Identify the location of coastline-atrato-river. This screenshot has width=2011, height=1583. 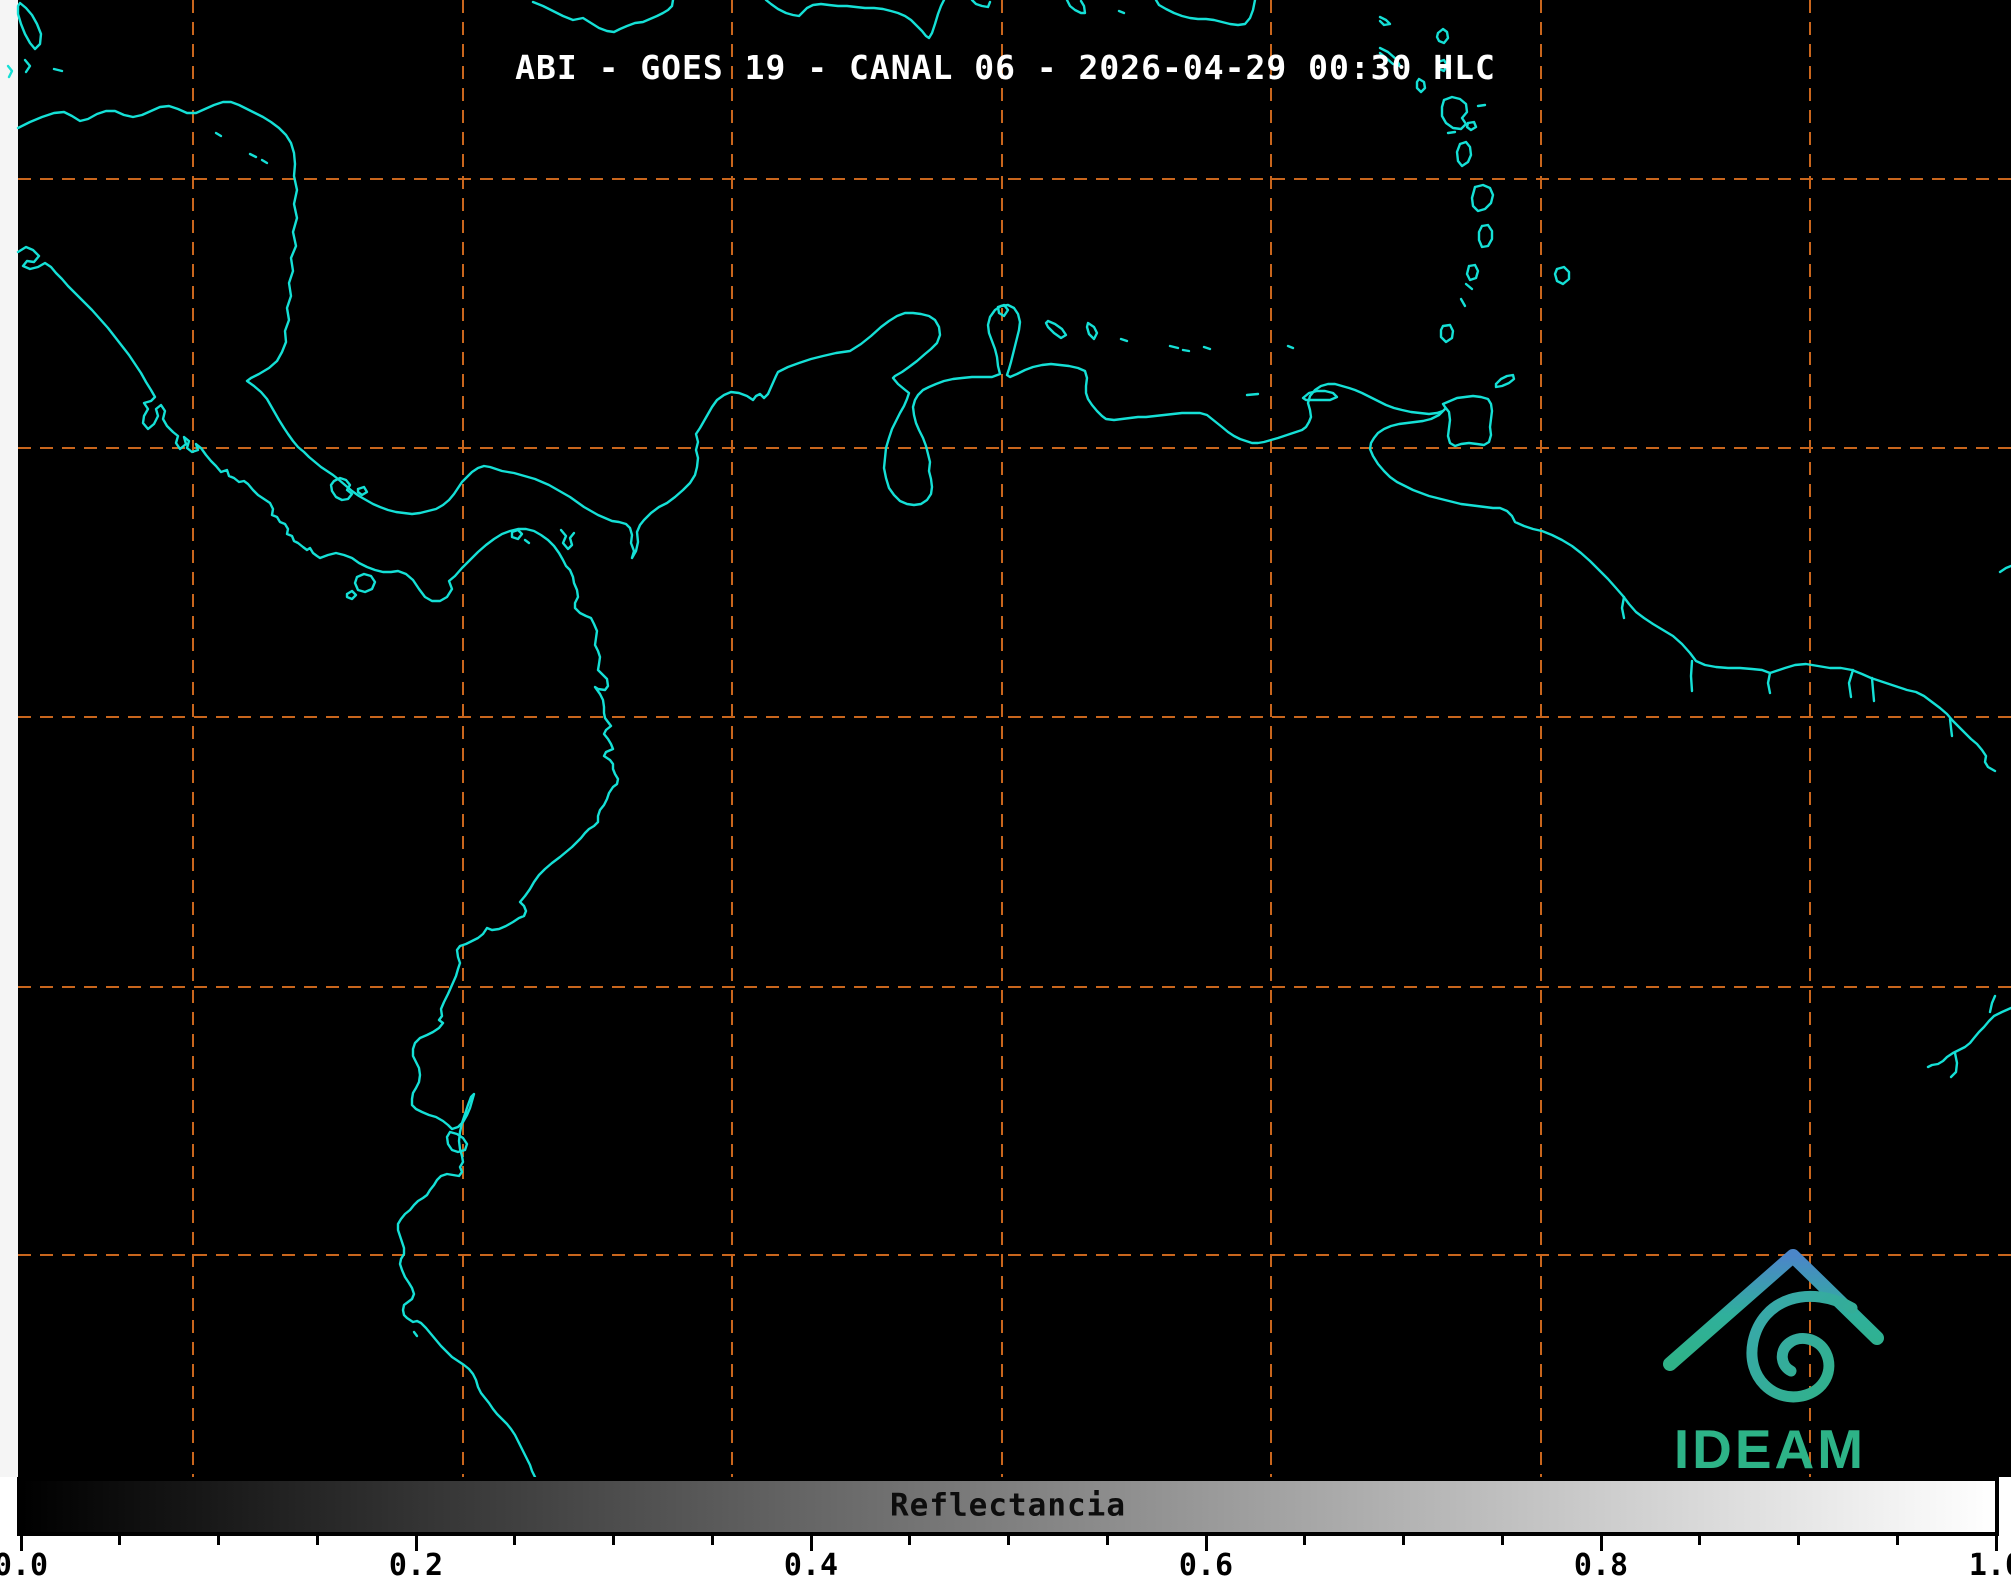
(567, 539).